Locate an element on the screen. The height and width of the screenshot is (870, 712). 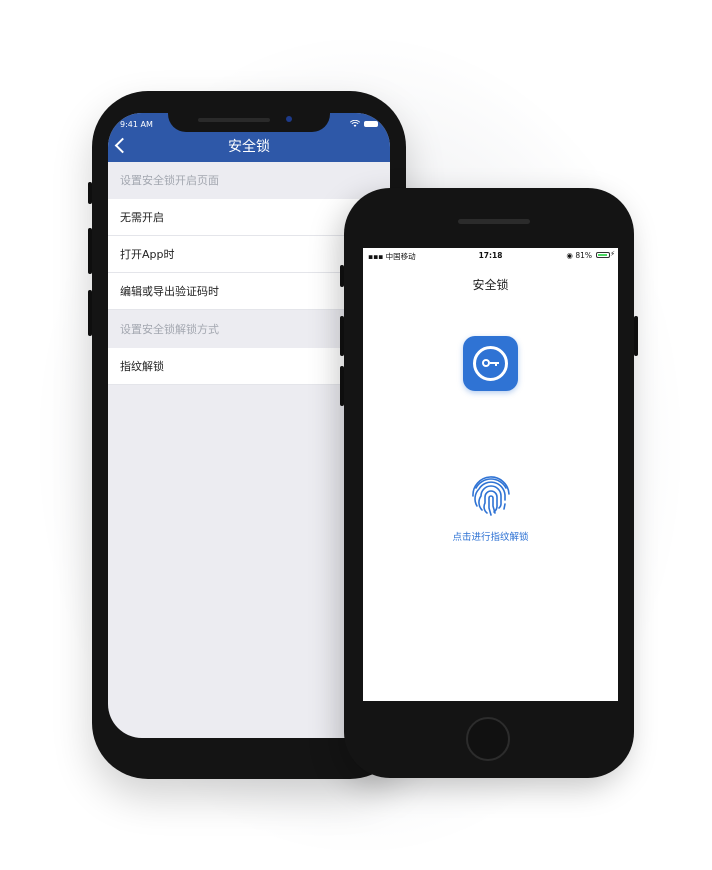
nav-title: 安全锁 is located at coordinates (249, 147).